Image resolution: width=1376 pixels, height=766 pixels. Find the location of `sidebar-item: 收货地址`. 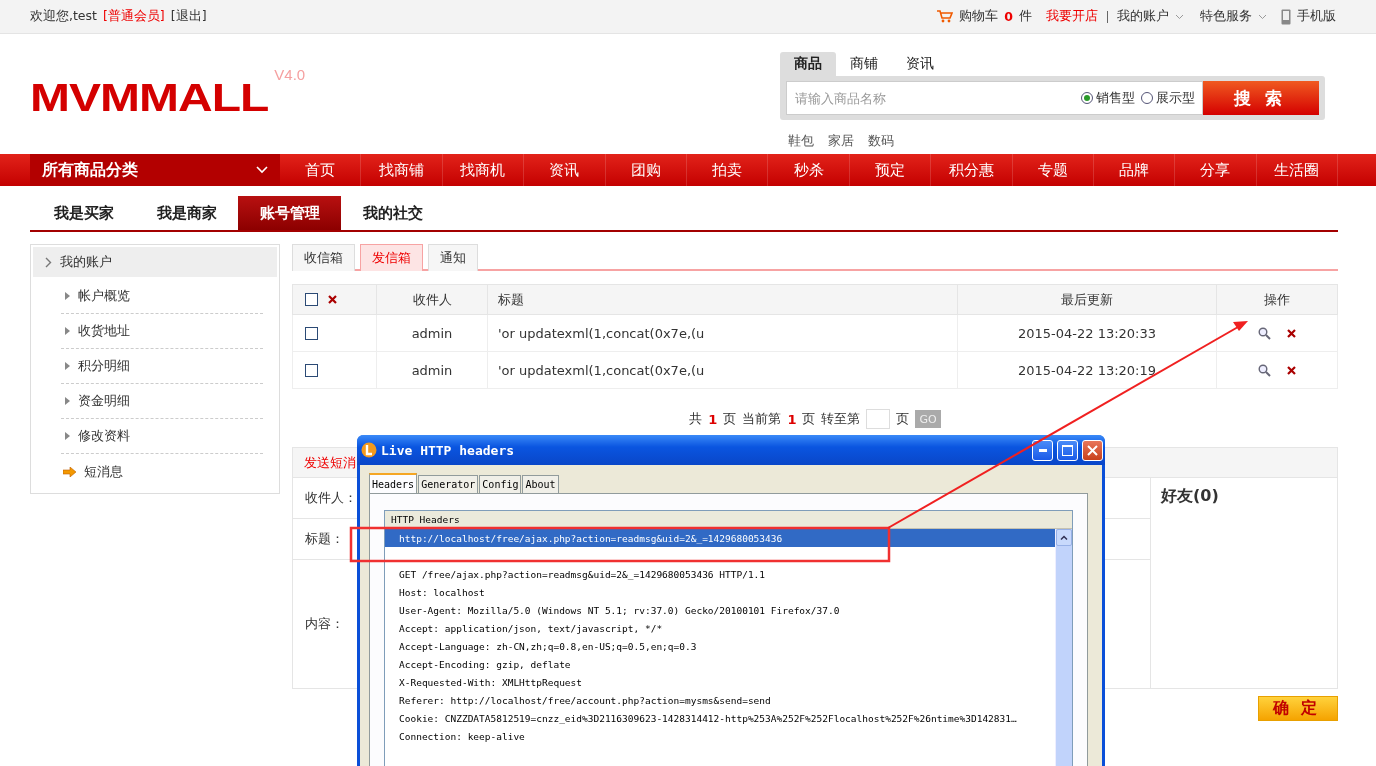

sidebar-item: 收货地址 is located at coordinates (162, 331).